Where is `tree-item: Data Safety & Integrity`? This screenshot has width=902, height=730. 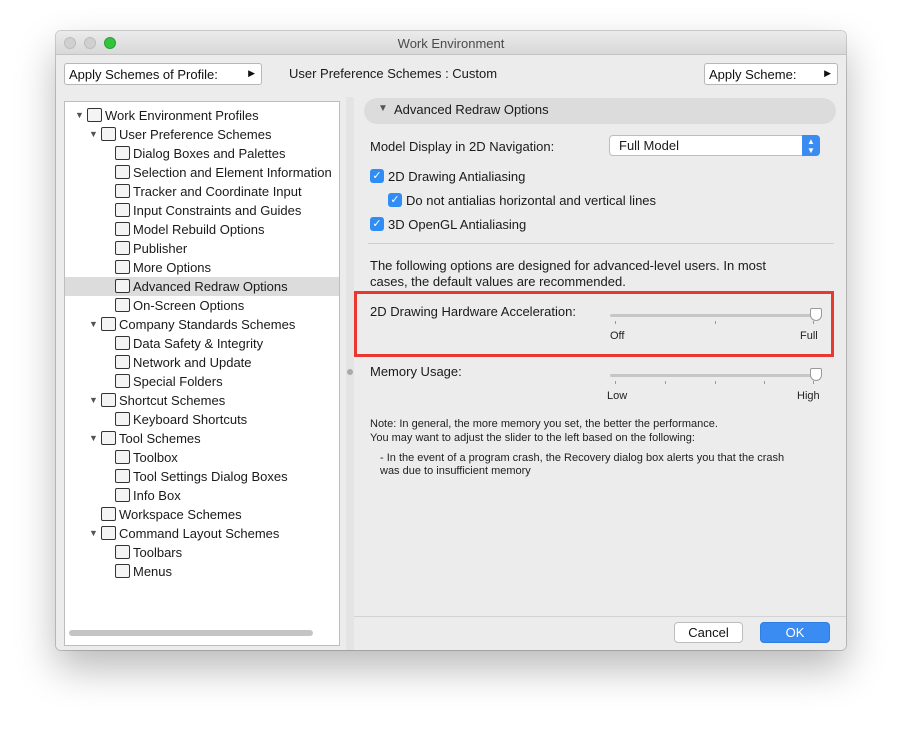 tree-item: Data Safety & Integrity is located at coordinates (202, 343).